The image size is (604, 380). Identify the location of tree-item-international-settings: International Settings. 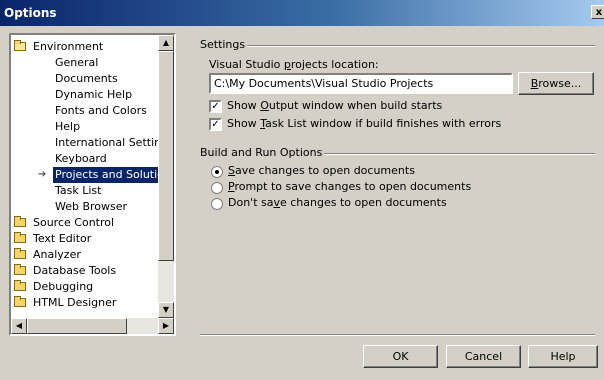
(92, 143).